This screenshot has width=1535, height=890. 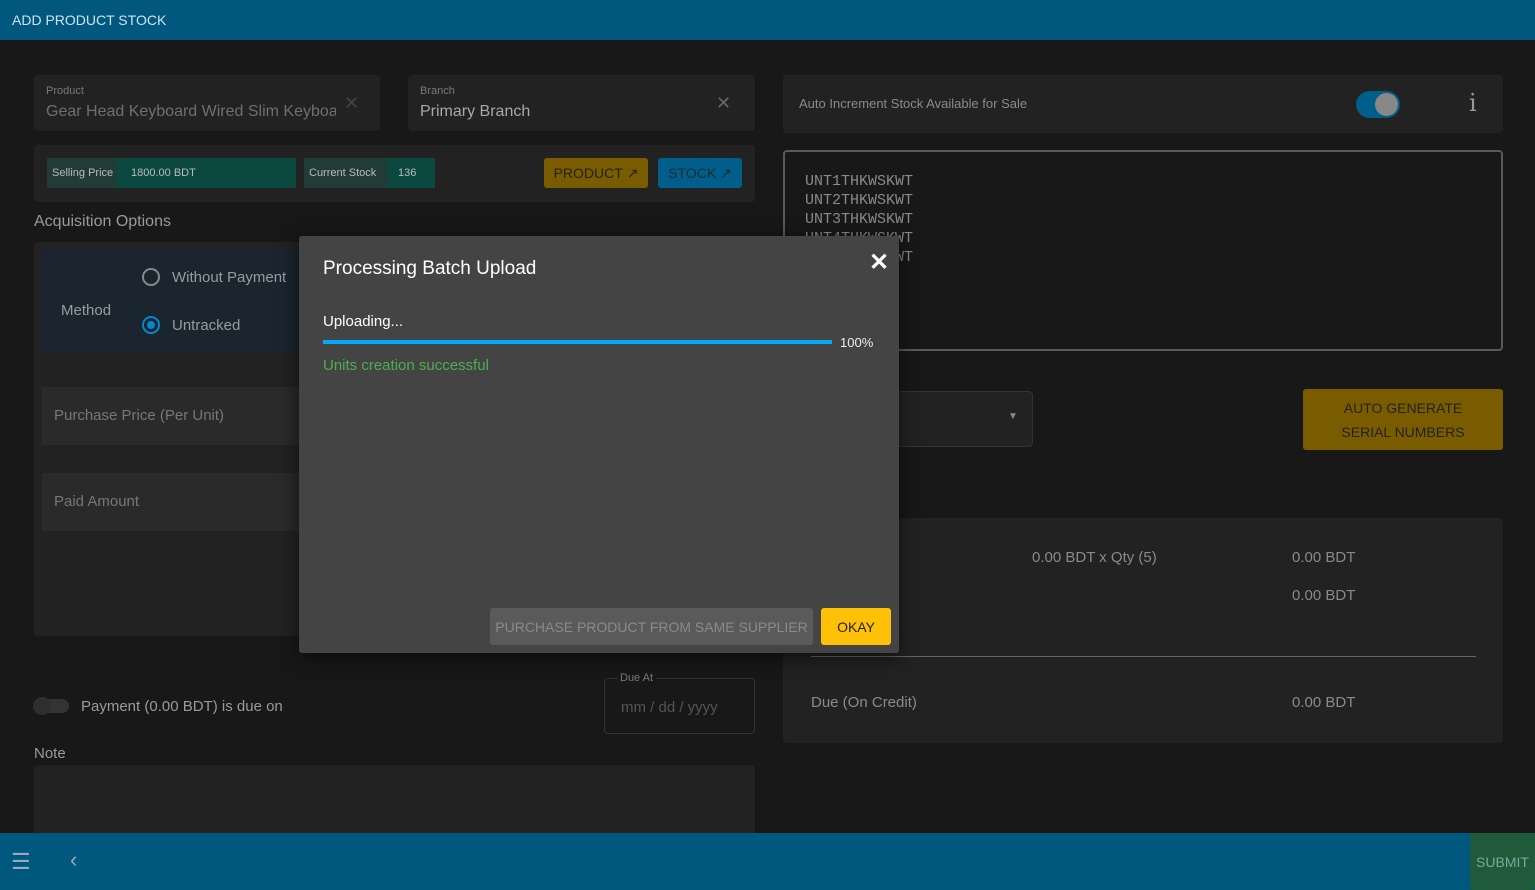 I want to click on serial-5: UNT5THKWSKWT, so click(x=1143, y=257).